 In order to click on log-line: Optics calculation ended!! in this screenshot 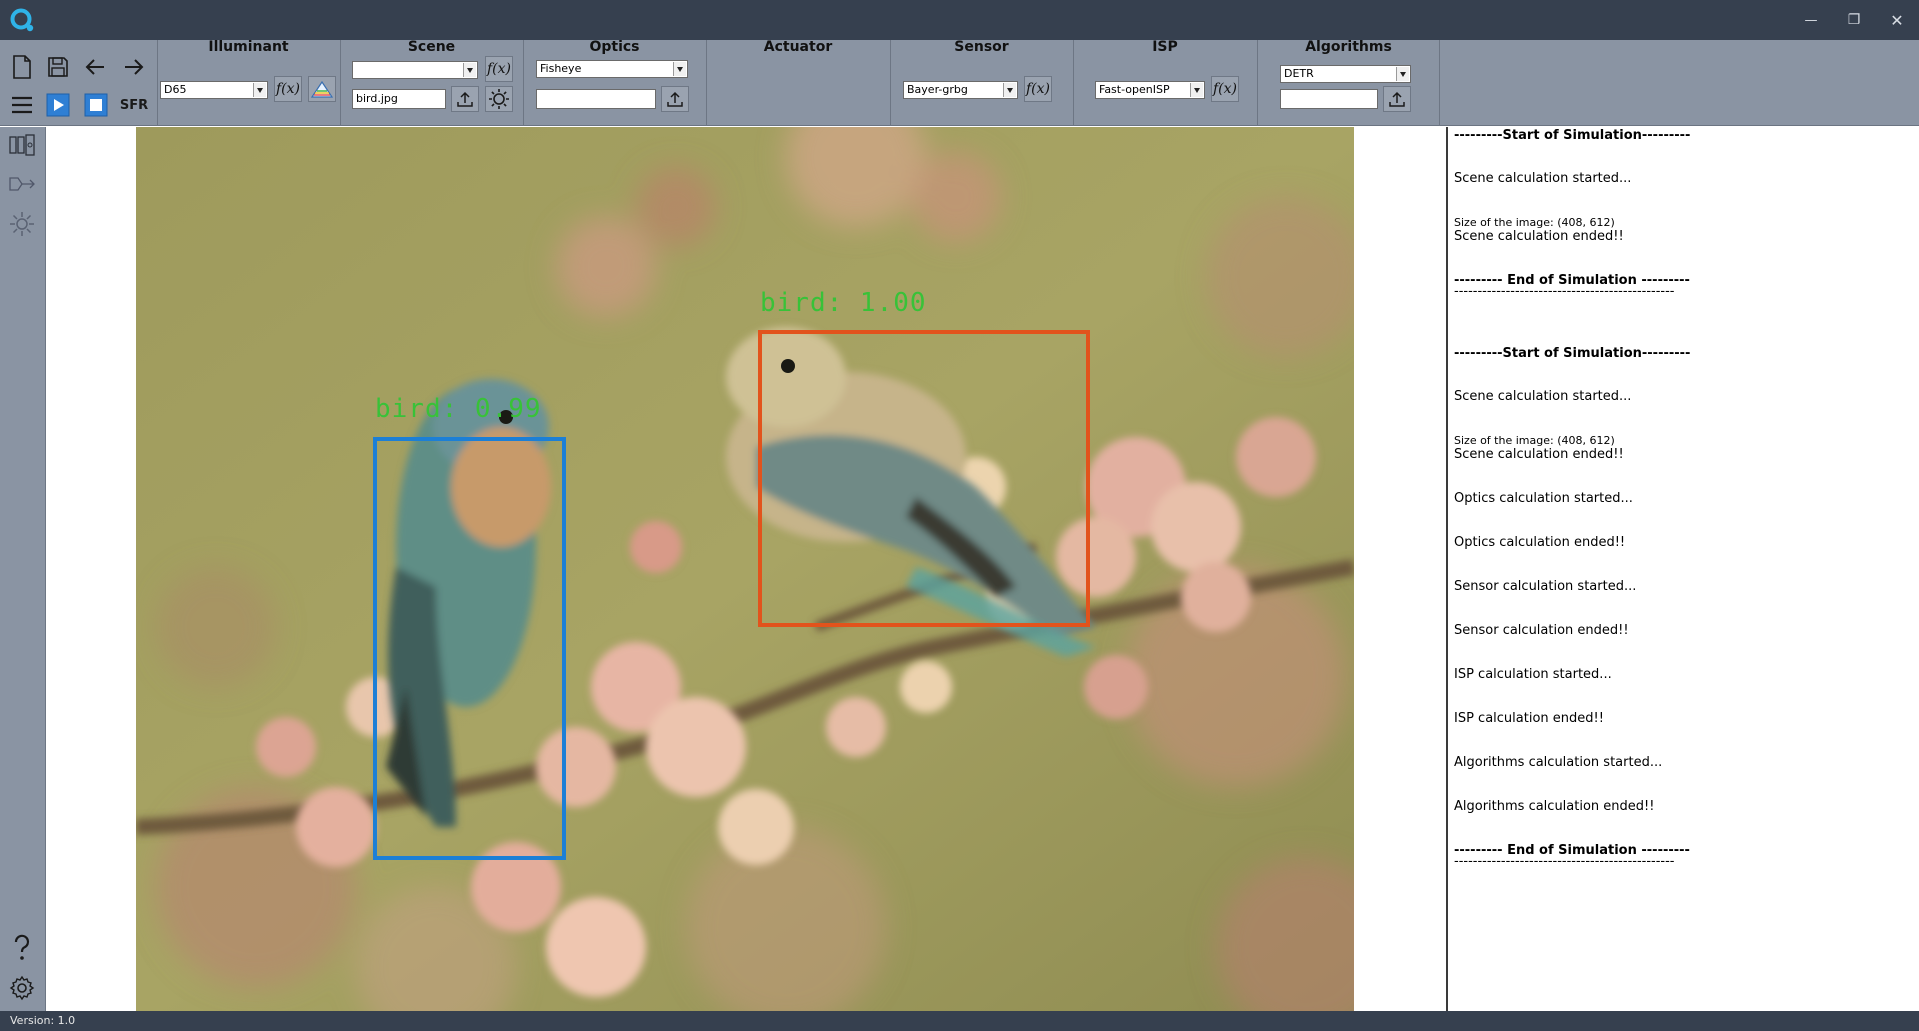, I will do `click(1540, 542)`.